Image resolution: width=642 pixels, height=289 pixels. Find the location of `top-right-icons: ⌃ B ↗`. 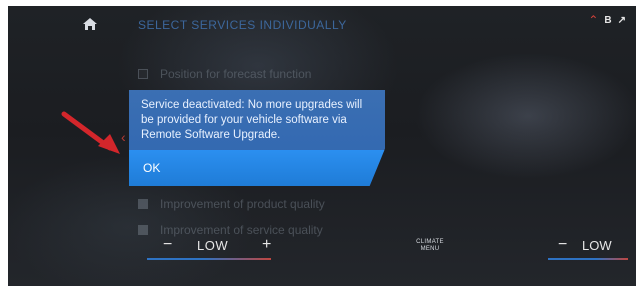

top-right-icons: ⌃ B ↗ is located at coordinates (607, 20).